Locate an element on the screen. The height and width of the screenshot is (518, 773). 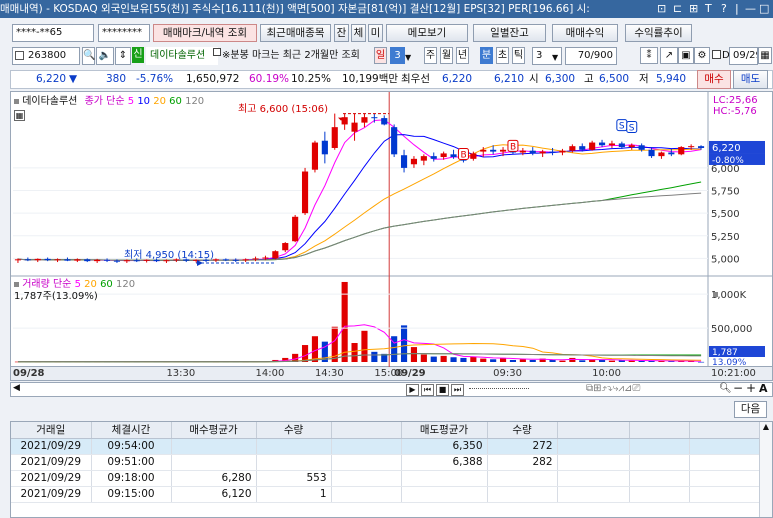
password-field: ******** is located at coordinates (124, 33).